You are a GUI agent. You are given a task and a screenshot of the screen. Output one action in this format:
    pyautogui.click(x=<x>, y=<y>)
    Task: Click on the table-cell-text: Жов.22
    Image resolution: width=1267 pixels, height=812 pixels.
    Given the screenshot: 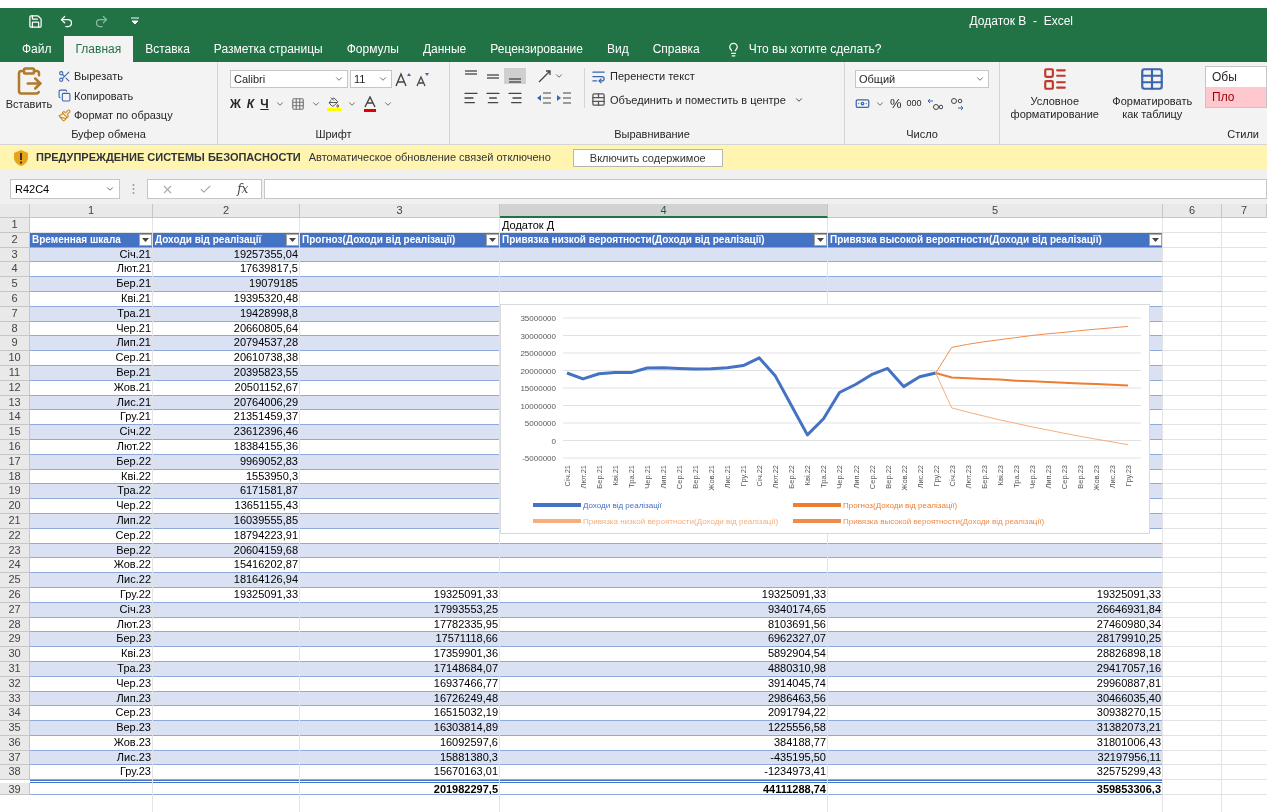 What is the action you would take?
    pyautogui.click(x=132, y=565)
    